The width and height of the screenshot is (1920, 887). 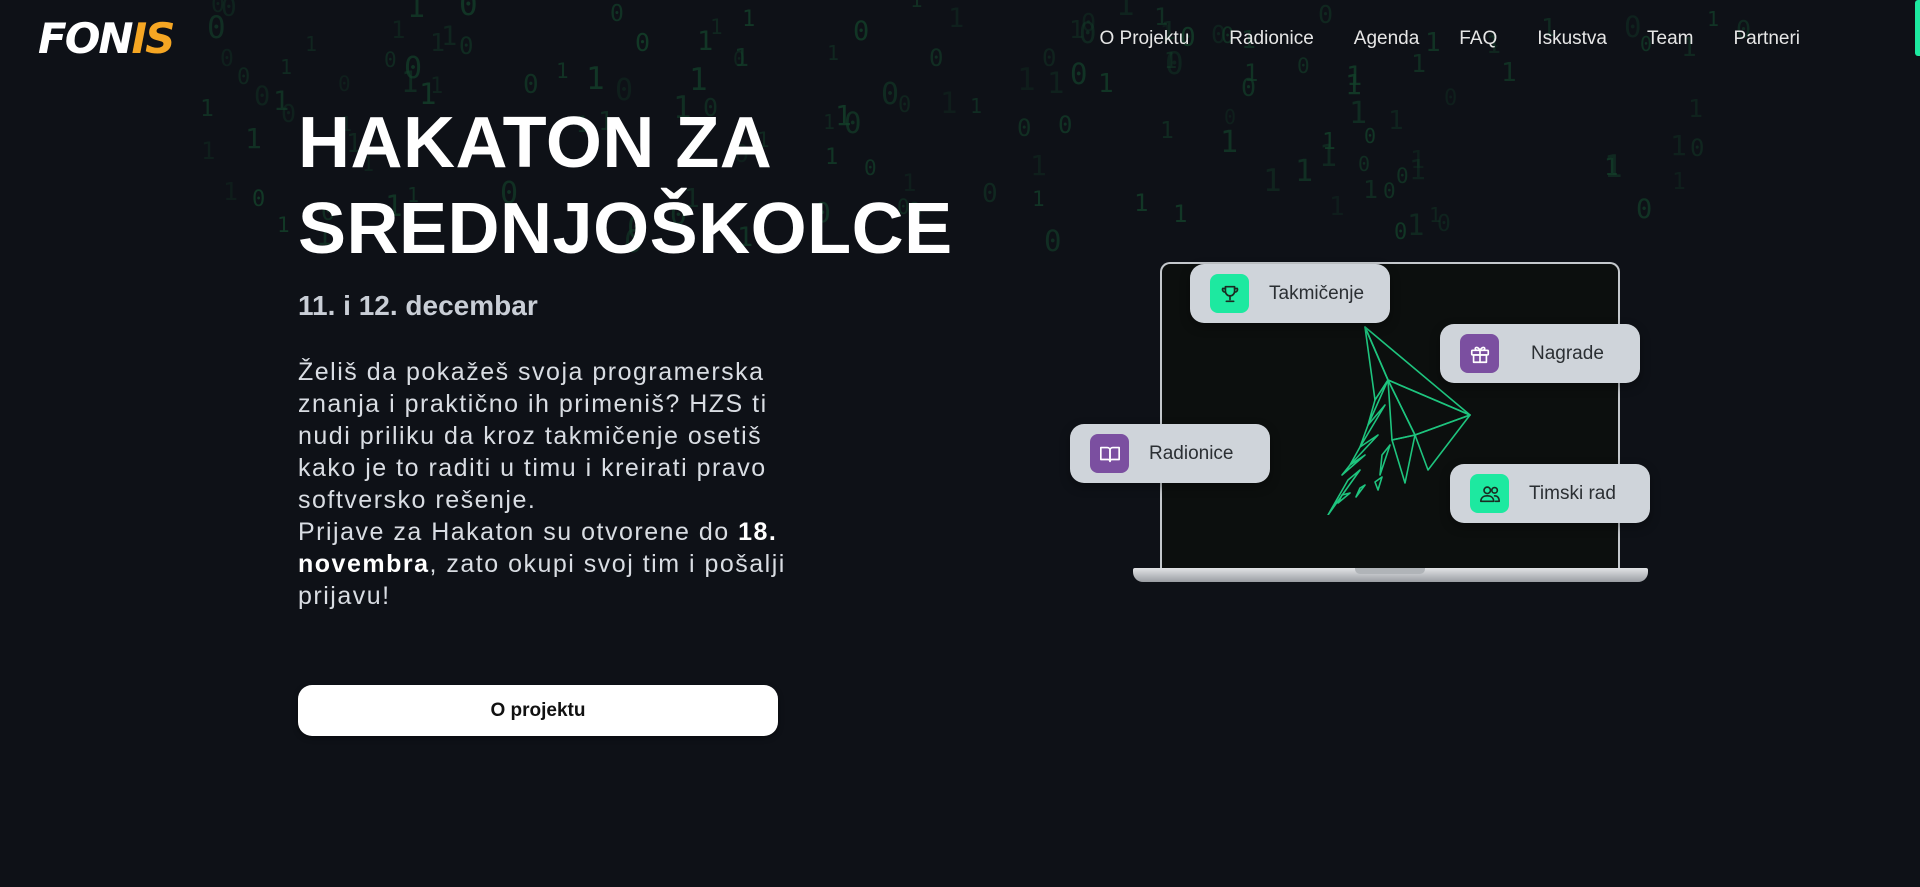 I want to click on nav-radionice: Radionice, so click(x=1271, y=39).